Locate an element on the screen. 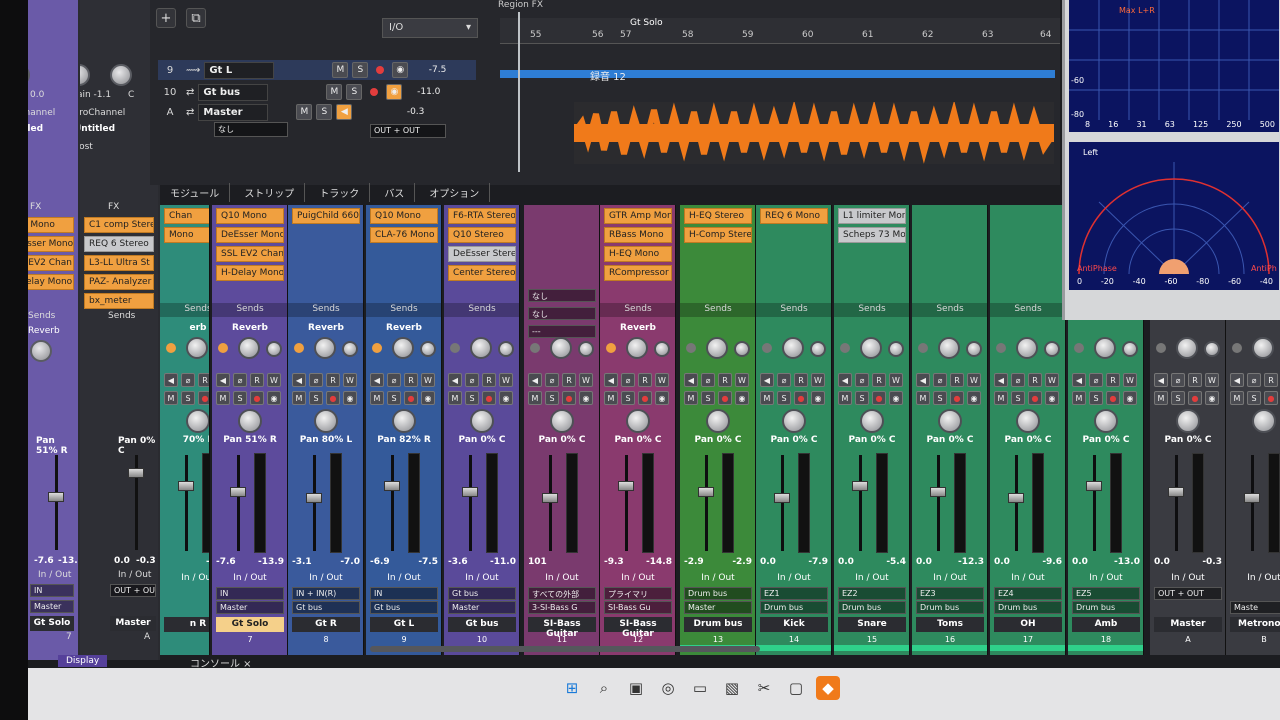 Image resolution: width=1280 pixels, height=720 pixels. preset-name: Untitled is located at coordinates (97, 129).